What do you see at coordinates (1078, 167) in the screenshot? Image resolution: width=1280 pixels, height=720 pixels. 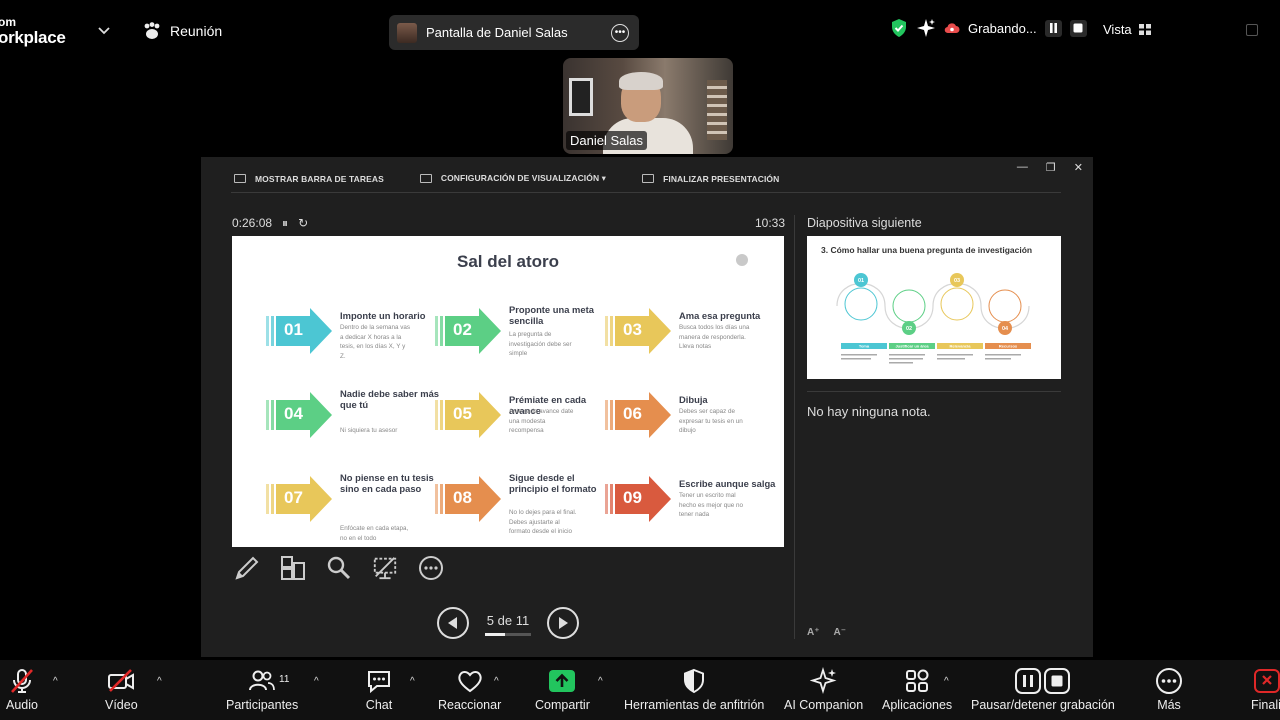 I see `close-button: ✕` at bounding box center [1078, 167].